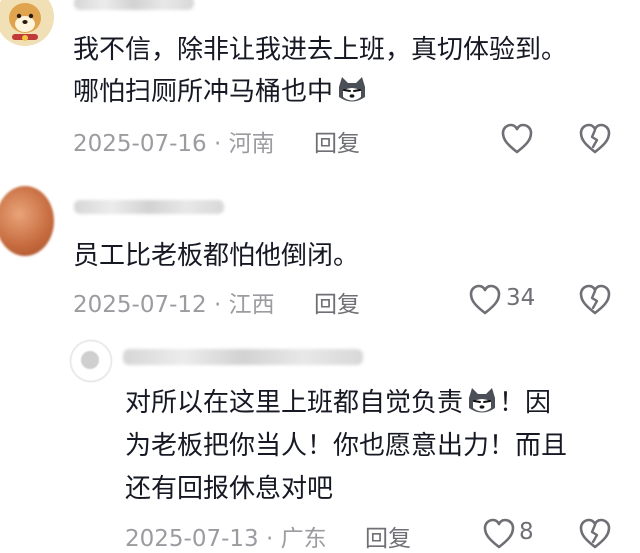 This screenshot has height=553, width=640. I want to click on reply-text-line: 还有回报休息对吧, so click(229, 489).